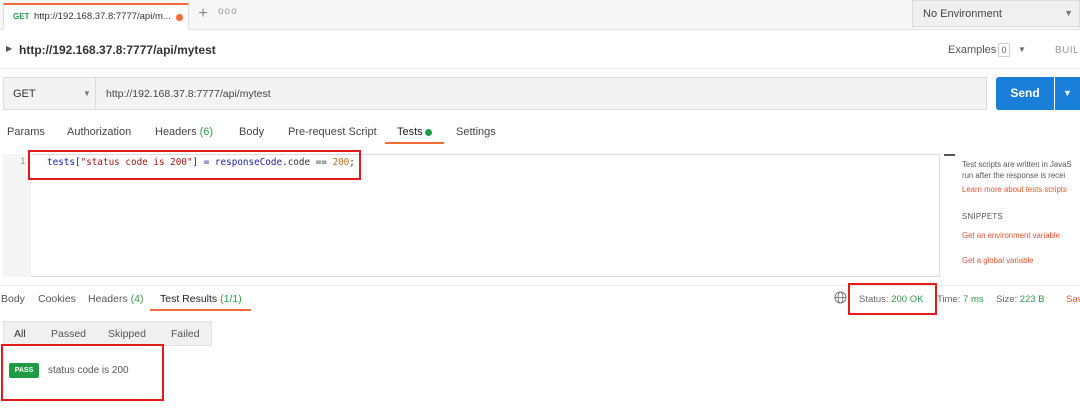 The height and width of the screenshot is (417, 1080). Describe the element at coordinates (840, 297) in the screenshot. I see `globe-icon` at that location.